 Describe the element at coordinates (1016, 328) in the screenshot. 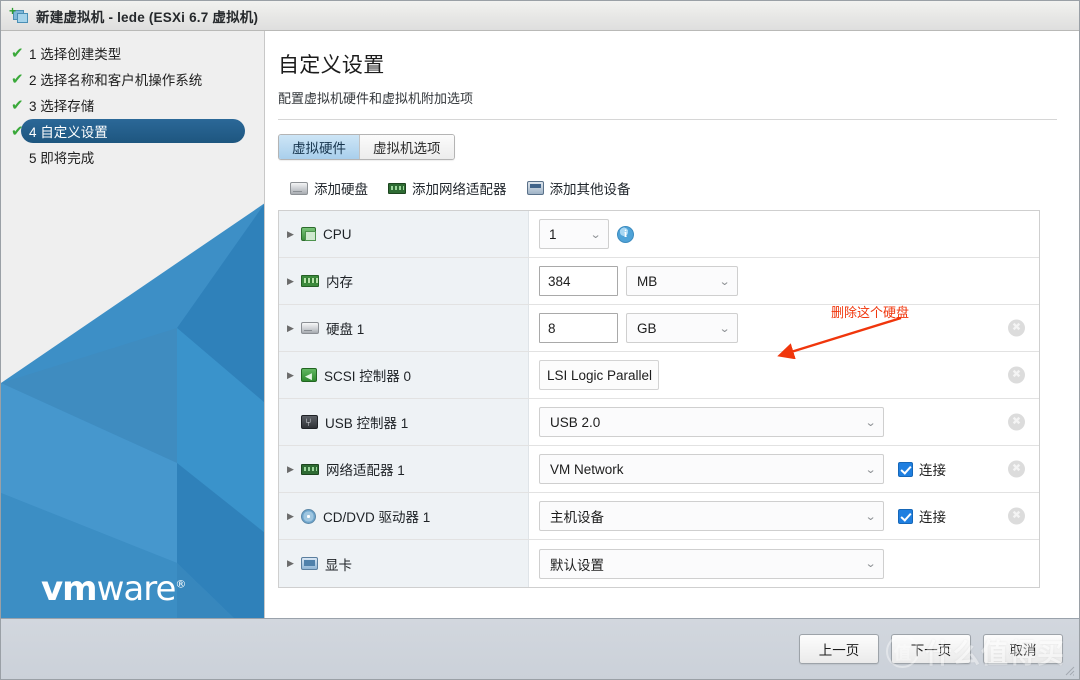

I see `remove-hard-disk-1-button: ✖` at that location.